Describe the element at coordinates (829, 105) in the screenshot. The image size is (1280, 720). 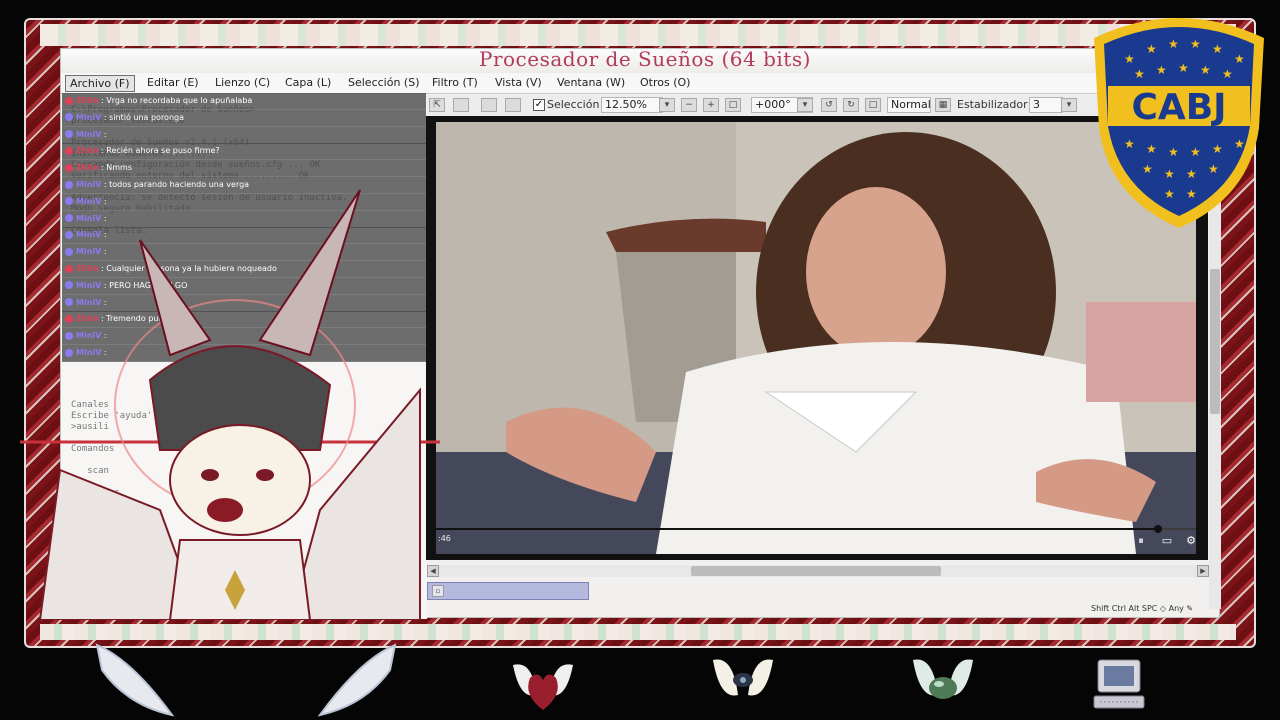
I see `rotate-left-icon: ↺` at that location.